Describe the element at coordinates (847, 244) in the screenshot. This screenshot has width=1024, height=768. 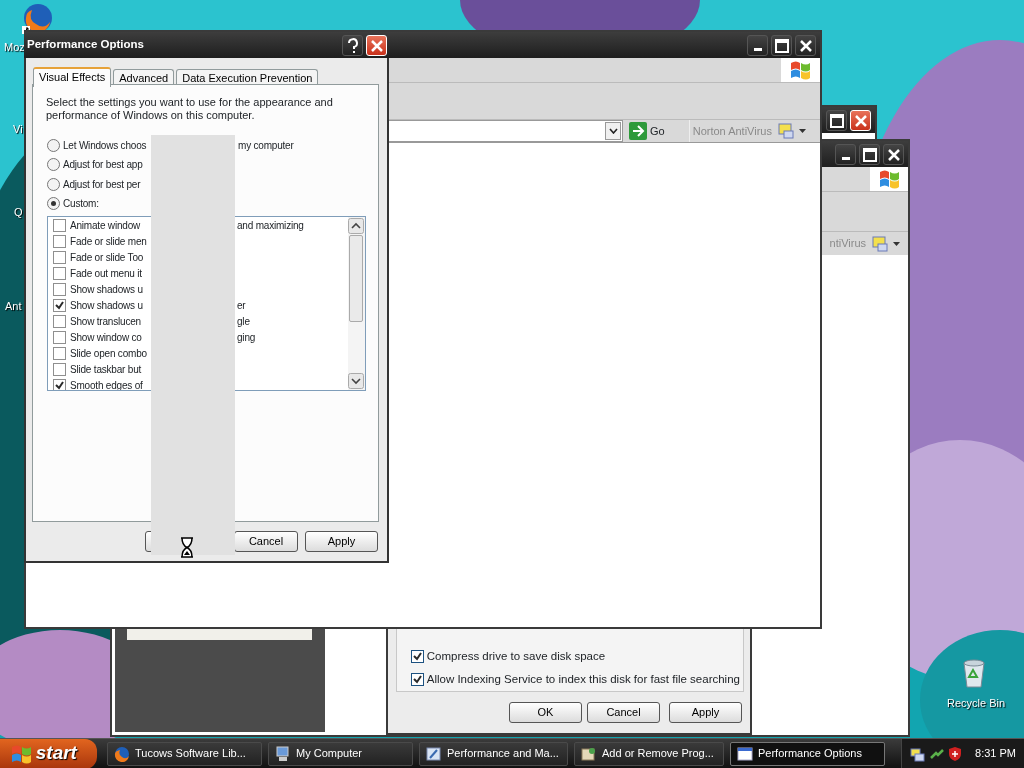
I see `toolbar-label: ntiVirus` at that location.